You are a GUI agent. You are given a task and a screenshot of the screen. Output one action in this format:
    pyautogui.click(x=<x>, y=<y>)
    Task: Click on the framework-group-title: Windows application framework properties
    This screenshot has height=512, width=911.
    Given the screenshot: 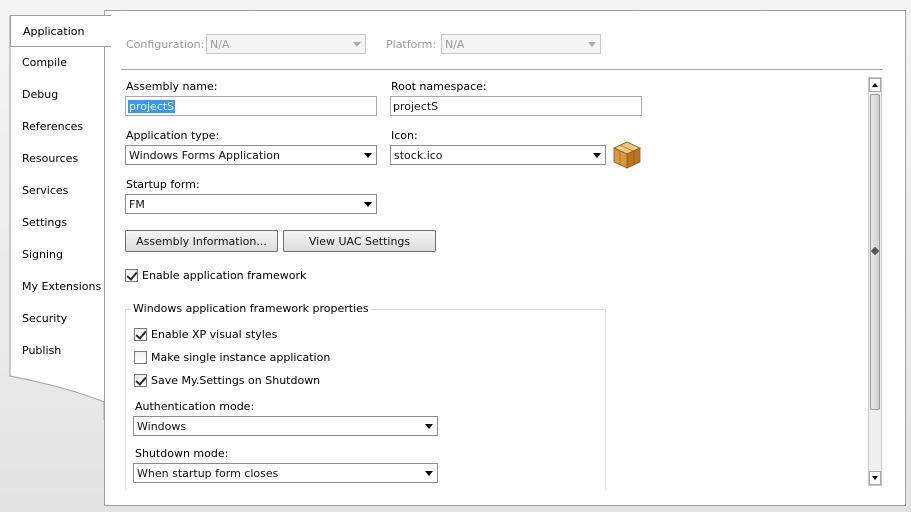 What is the action you would take?
    pyautogui.click(x=251, y=308)
    